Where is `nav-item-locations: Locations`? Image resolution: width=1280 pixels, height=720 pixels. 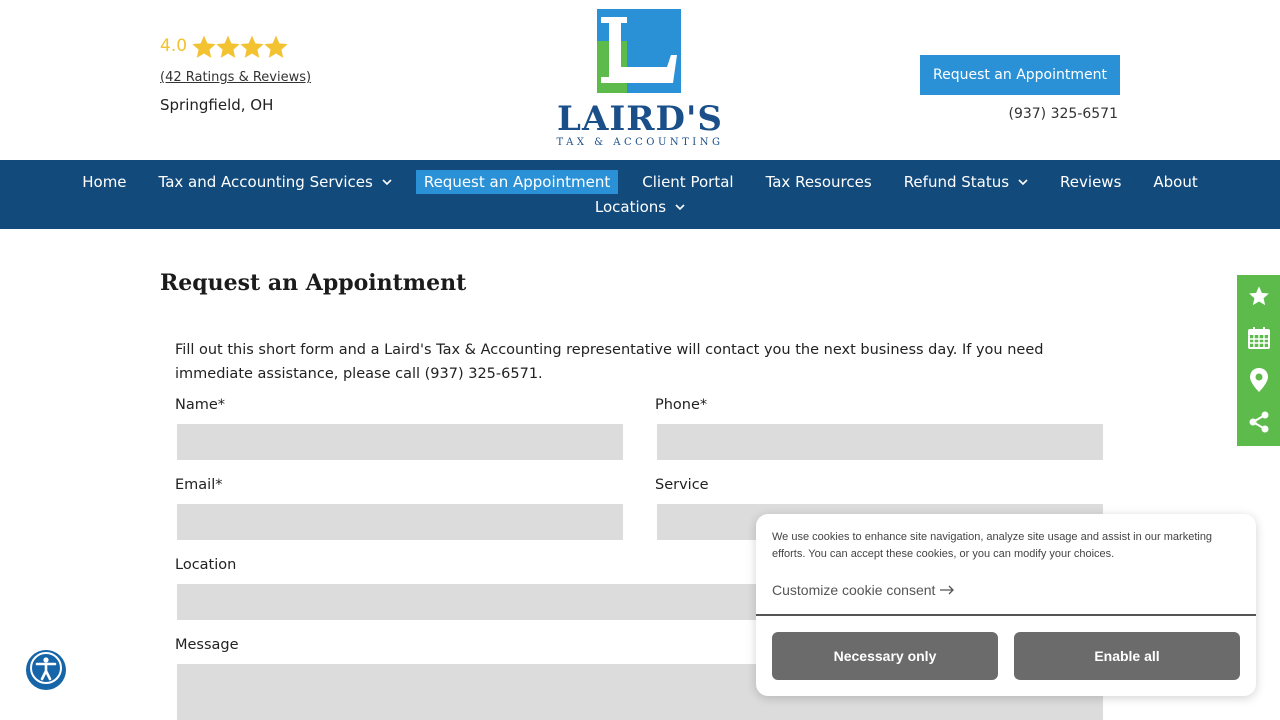
nav-item-locations: Locations is located at coordinates (640, 207).